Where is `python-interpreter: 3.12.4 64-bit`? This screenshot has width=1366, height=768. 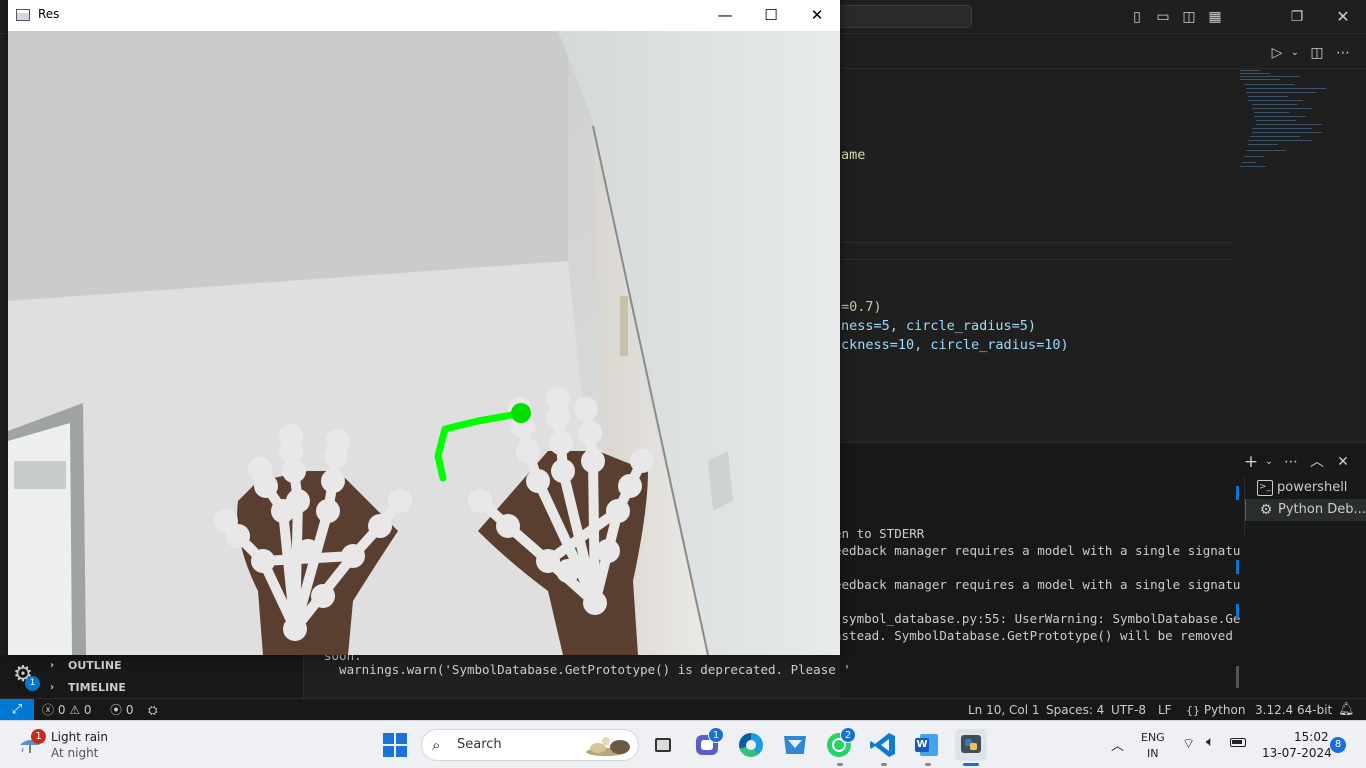
python-interpreter: 3.12.4 64-bit is located at coordinates (1293, 710).